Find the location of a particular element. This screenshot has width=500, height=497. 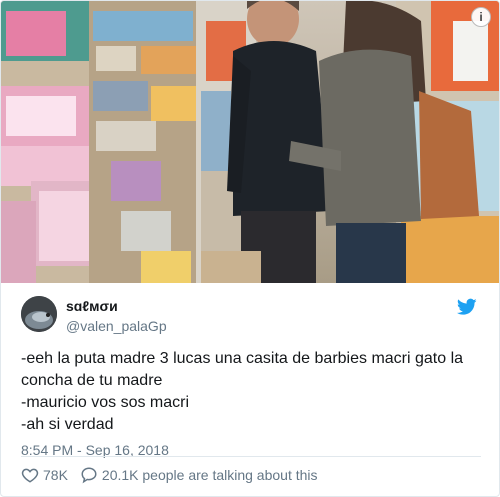

like-count: 78K is located at coordinates (55, 475).